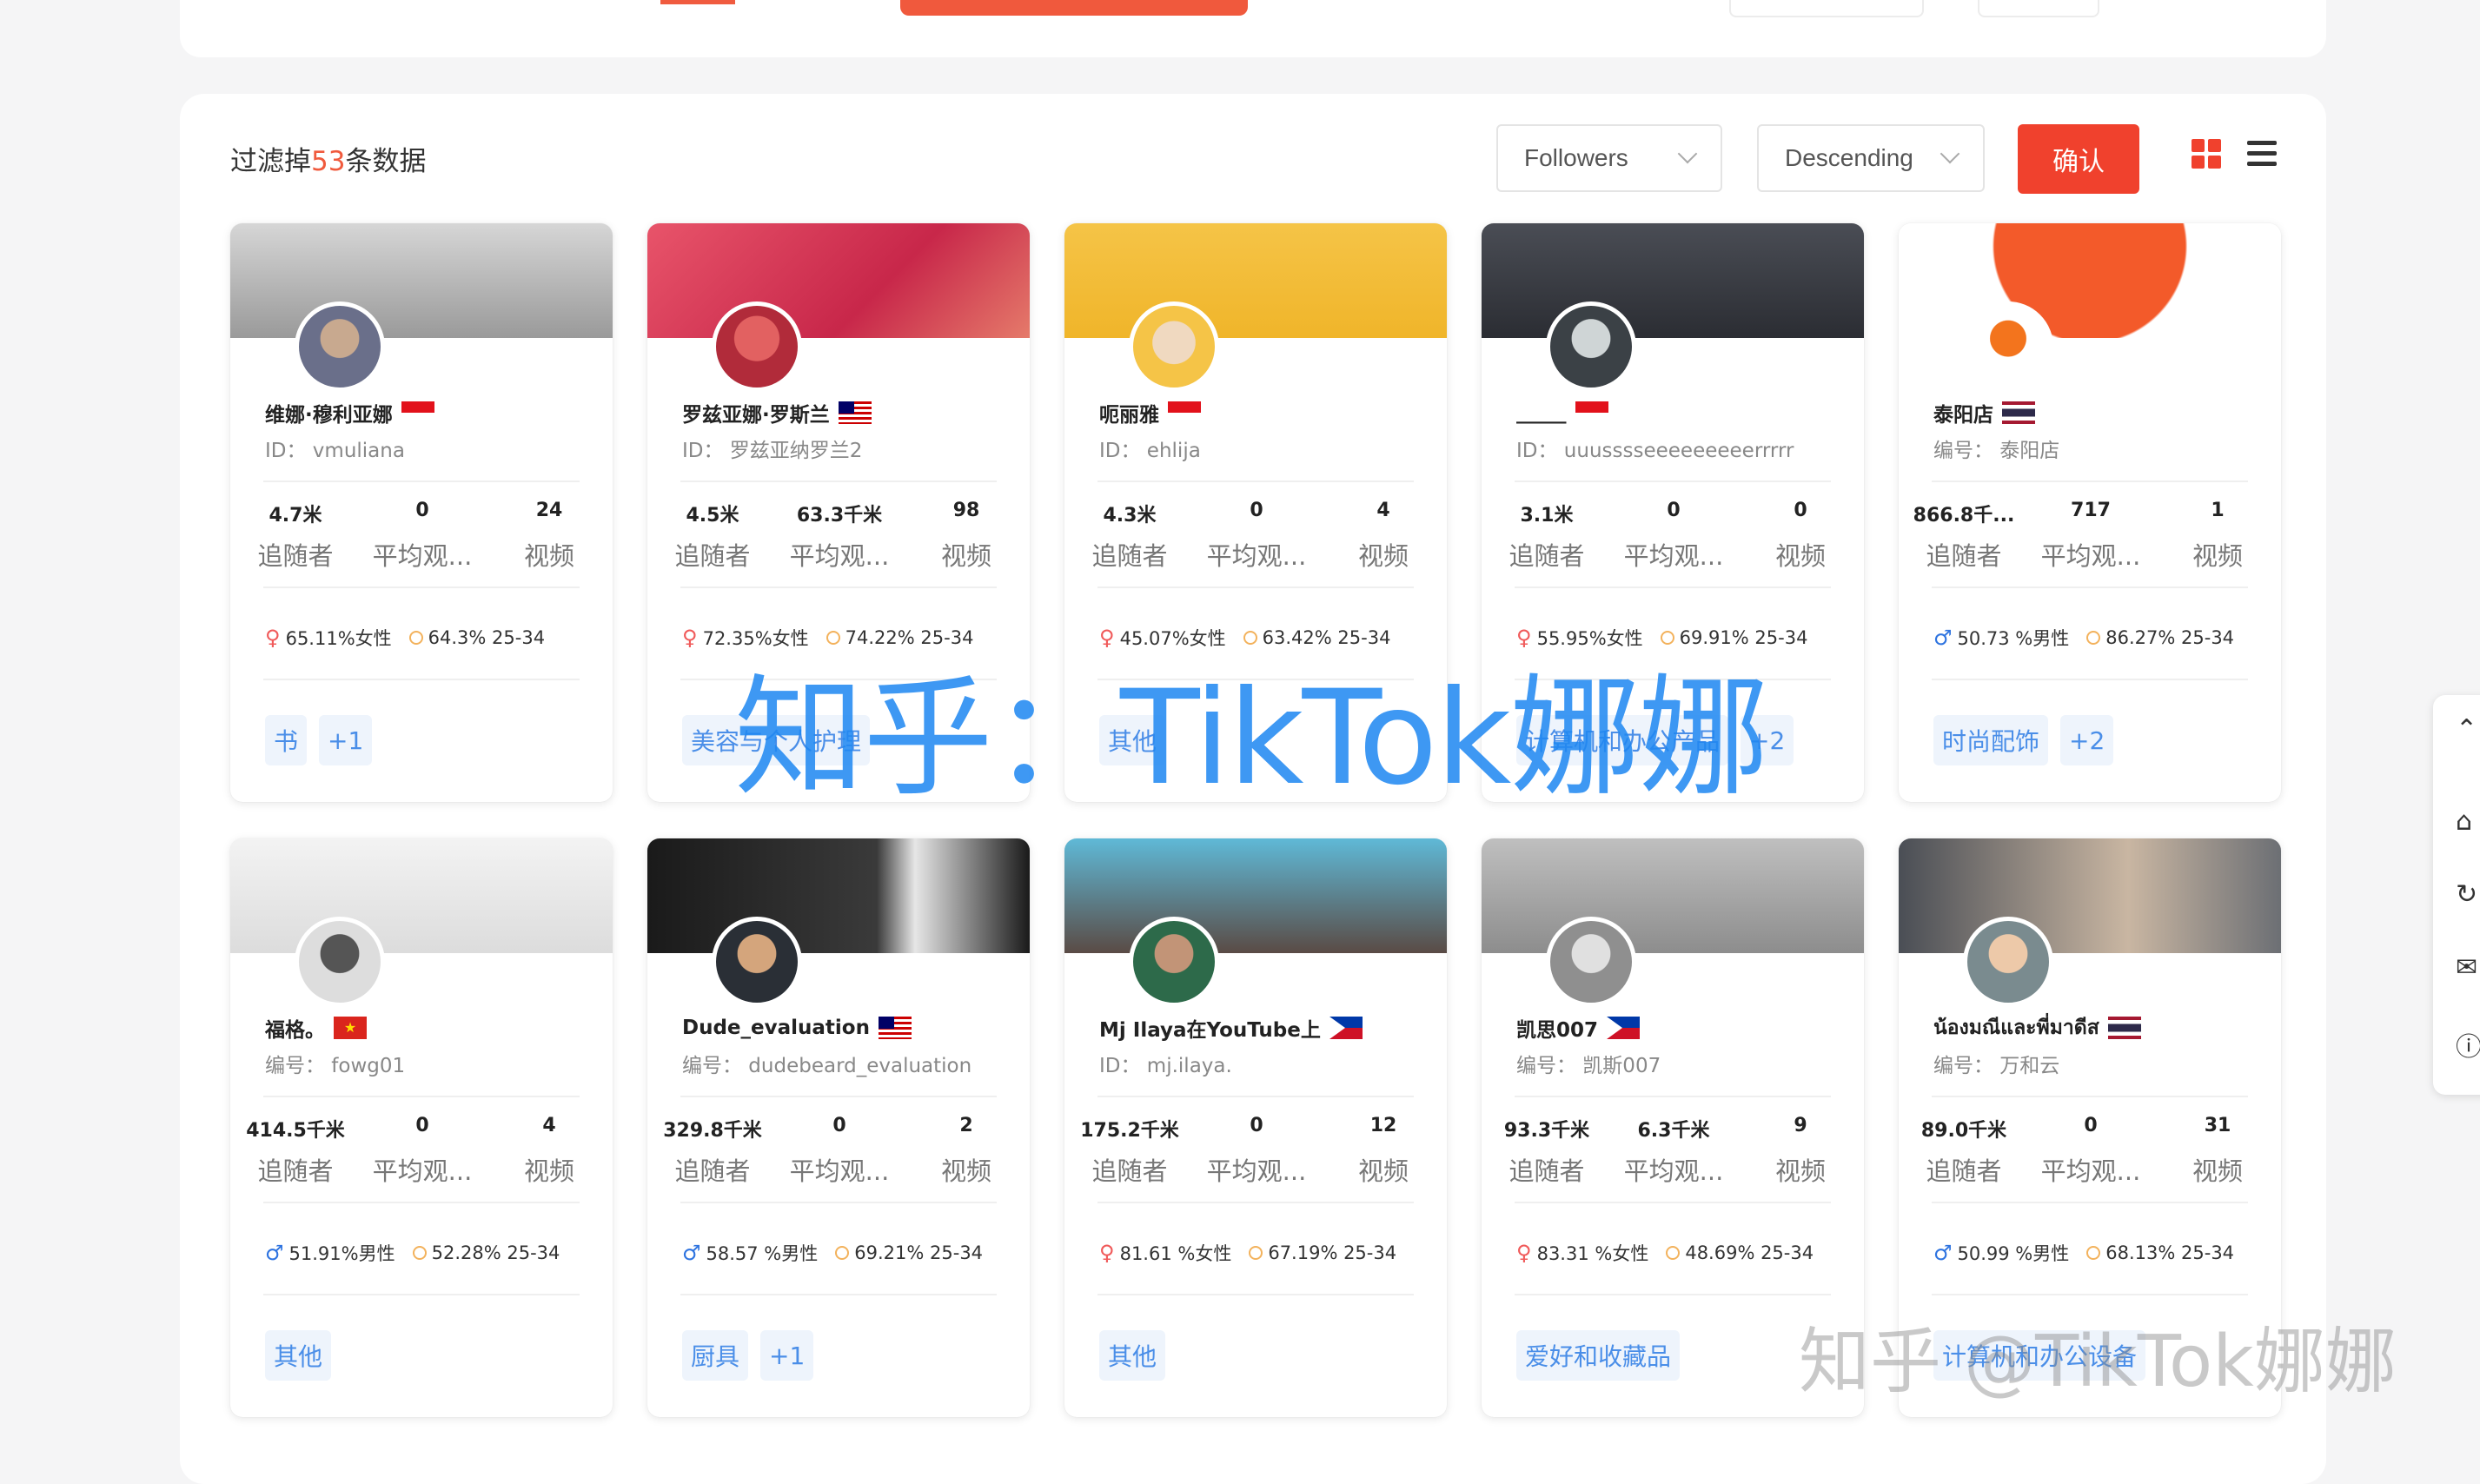 Image resolution: width=2480 pixels, height=1484 pixels. Describe the element at coordinates (295, 516) in the screenshot. I see `followers-value: 4.7米` at that location.